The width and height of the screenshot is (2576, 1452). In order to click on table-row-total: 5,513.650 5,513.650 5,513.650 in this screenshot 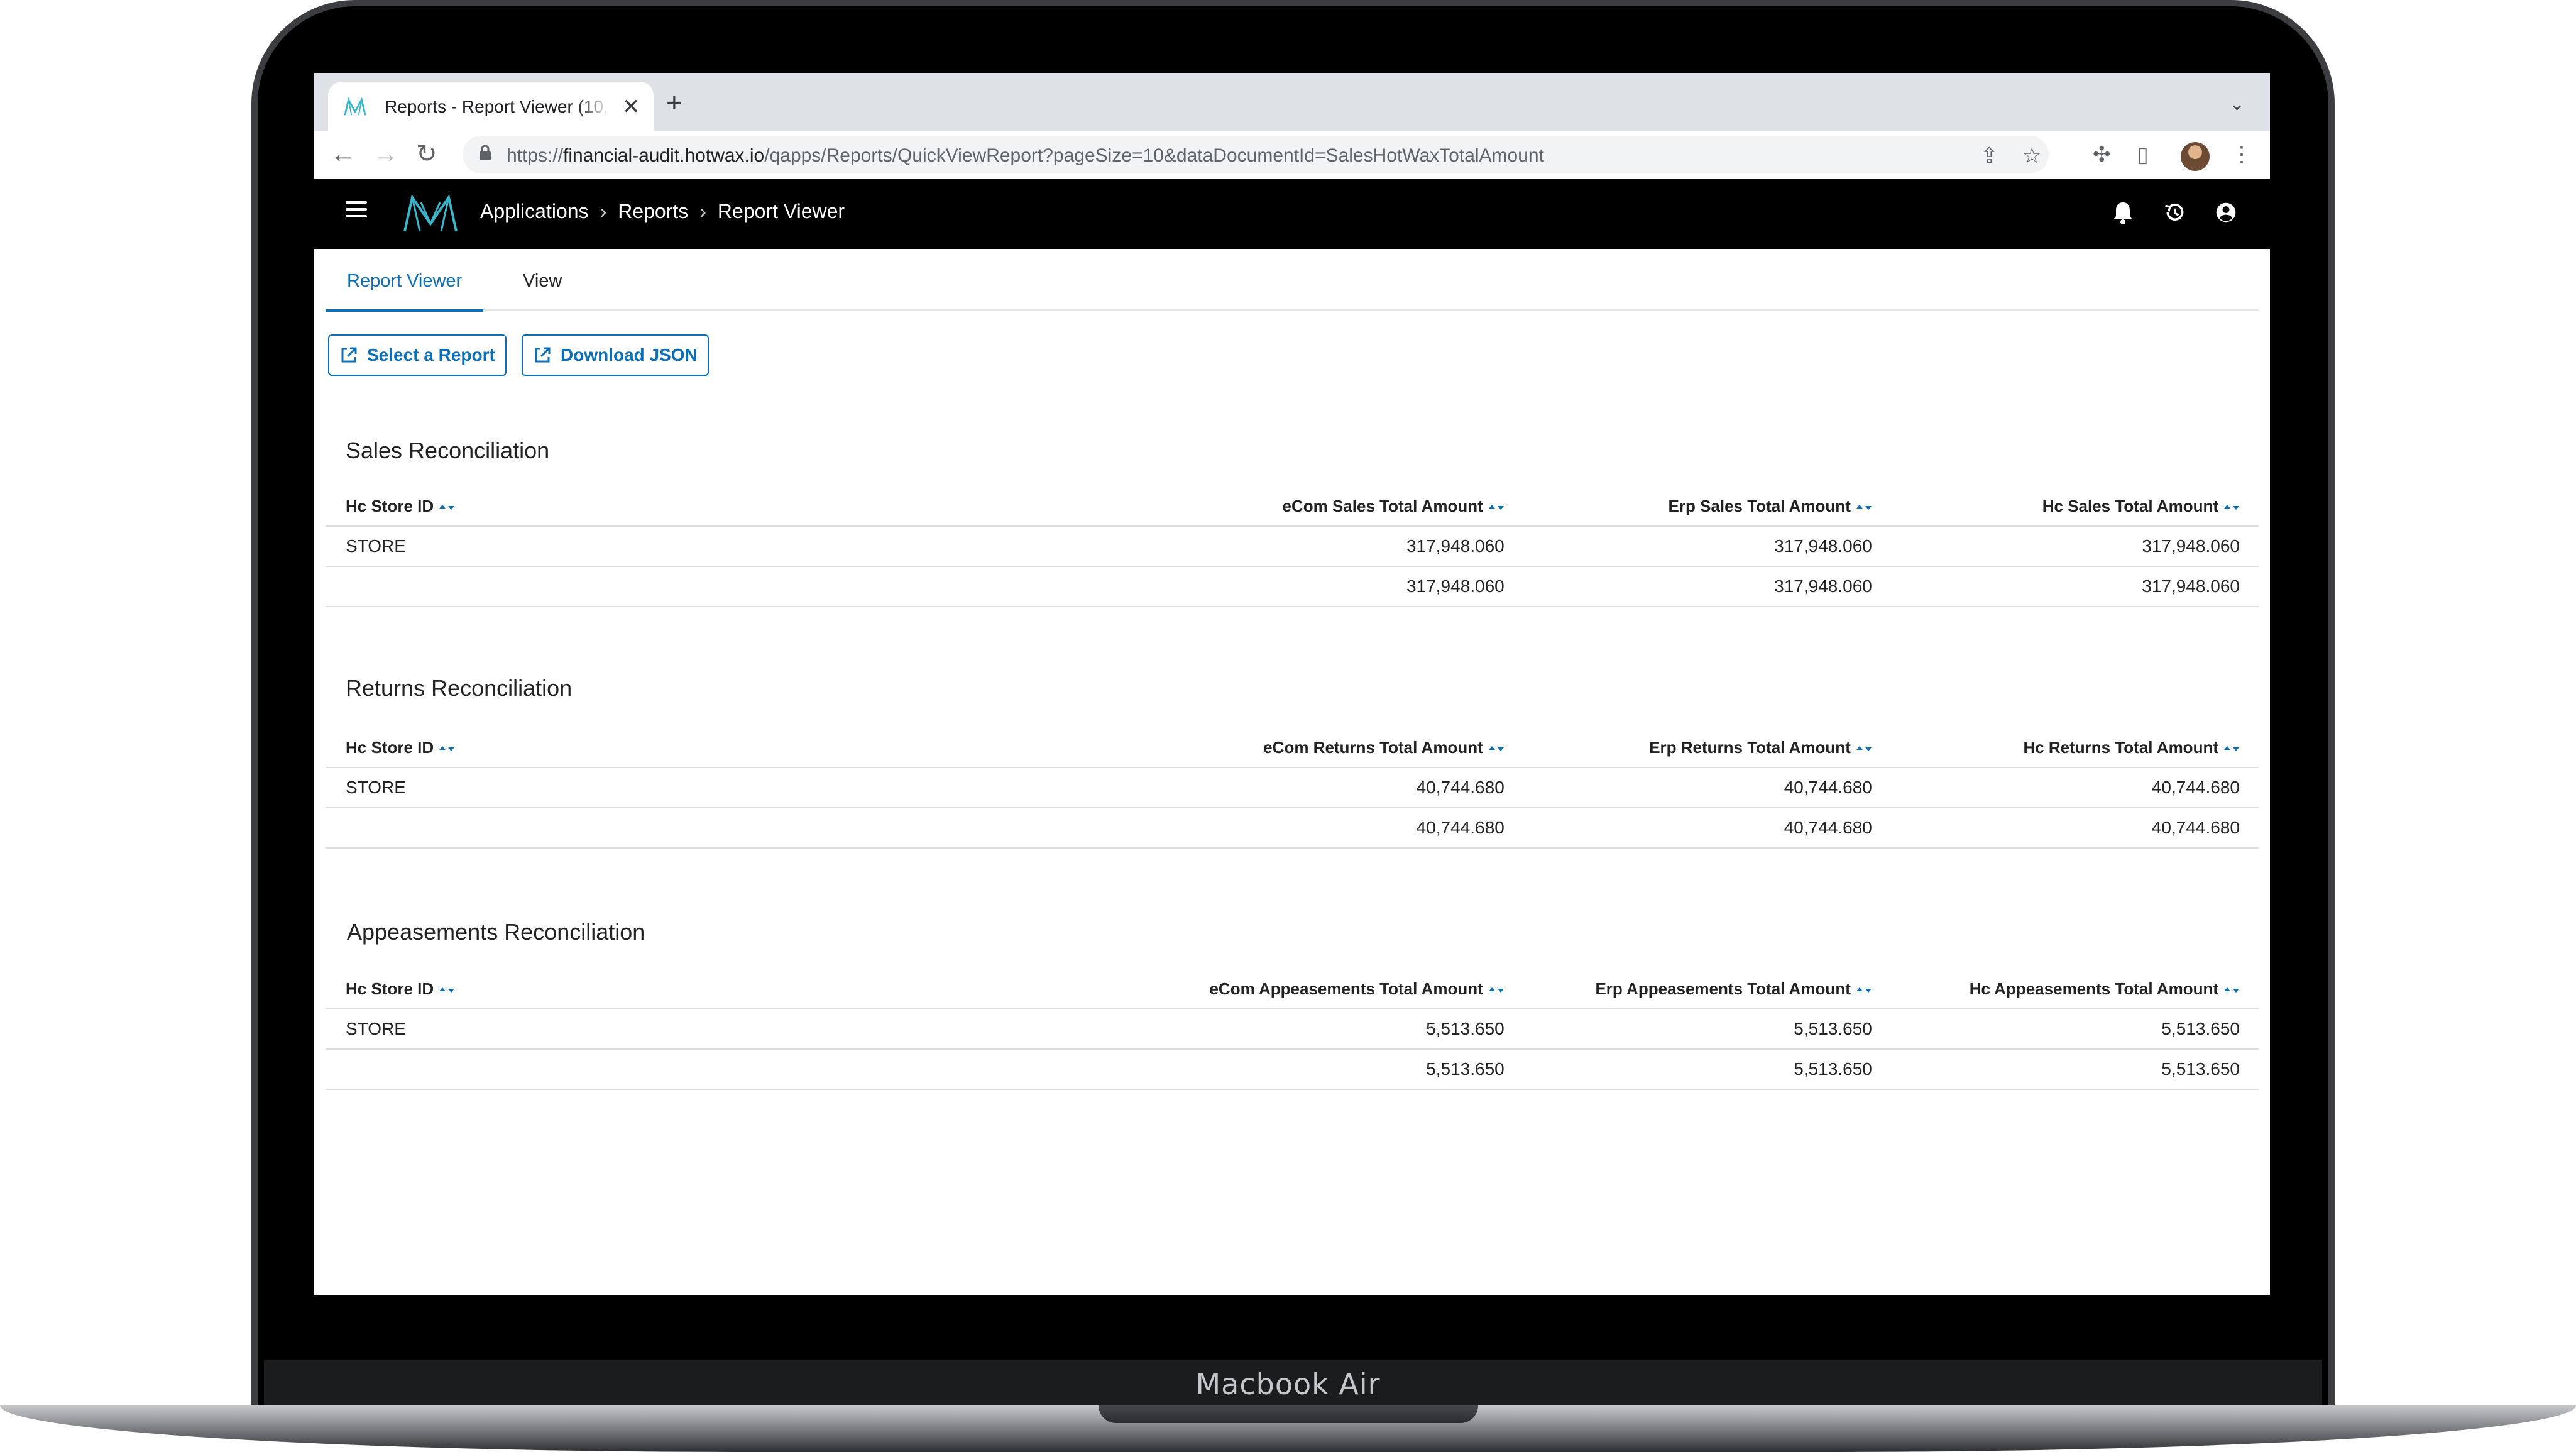, I will do `click(1292, 1069)`.